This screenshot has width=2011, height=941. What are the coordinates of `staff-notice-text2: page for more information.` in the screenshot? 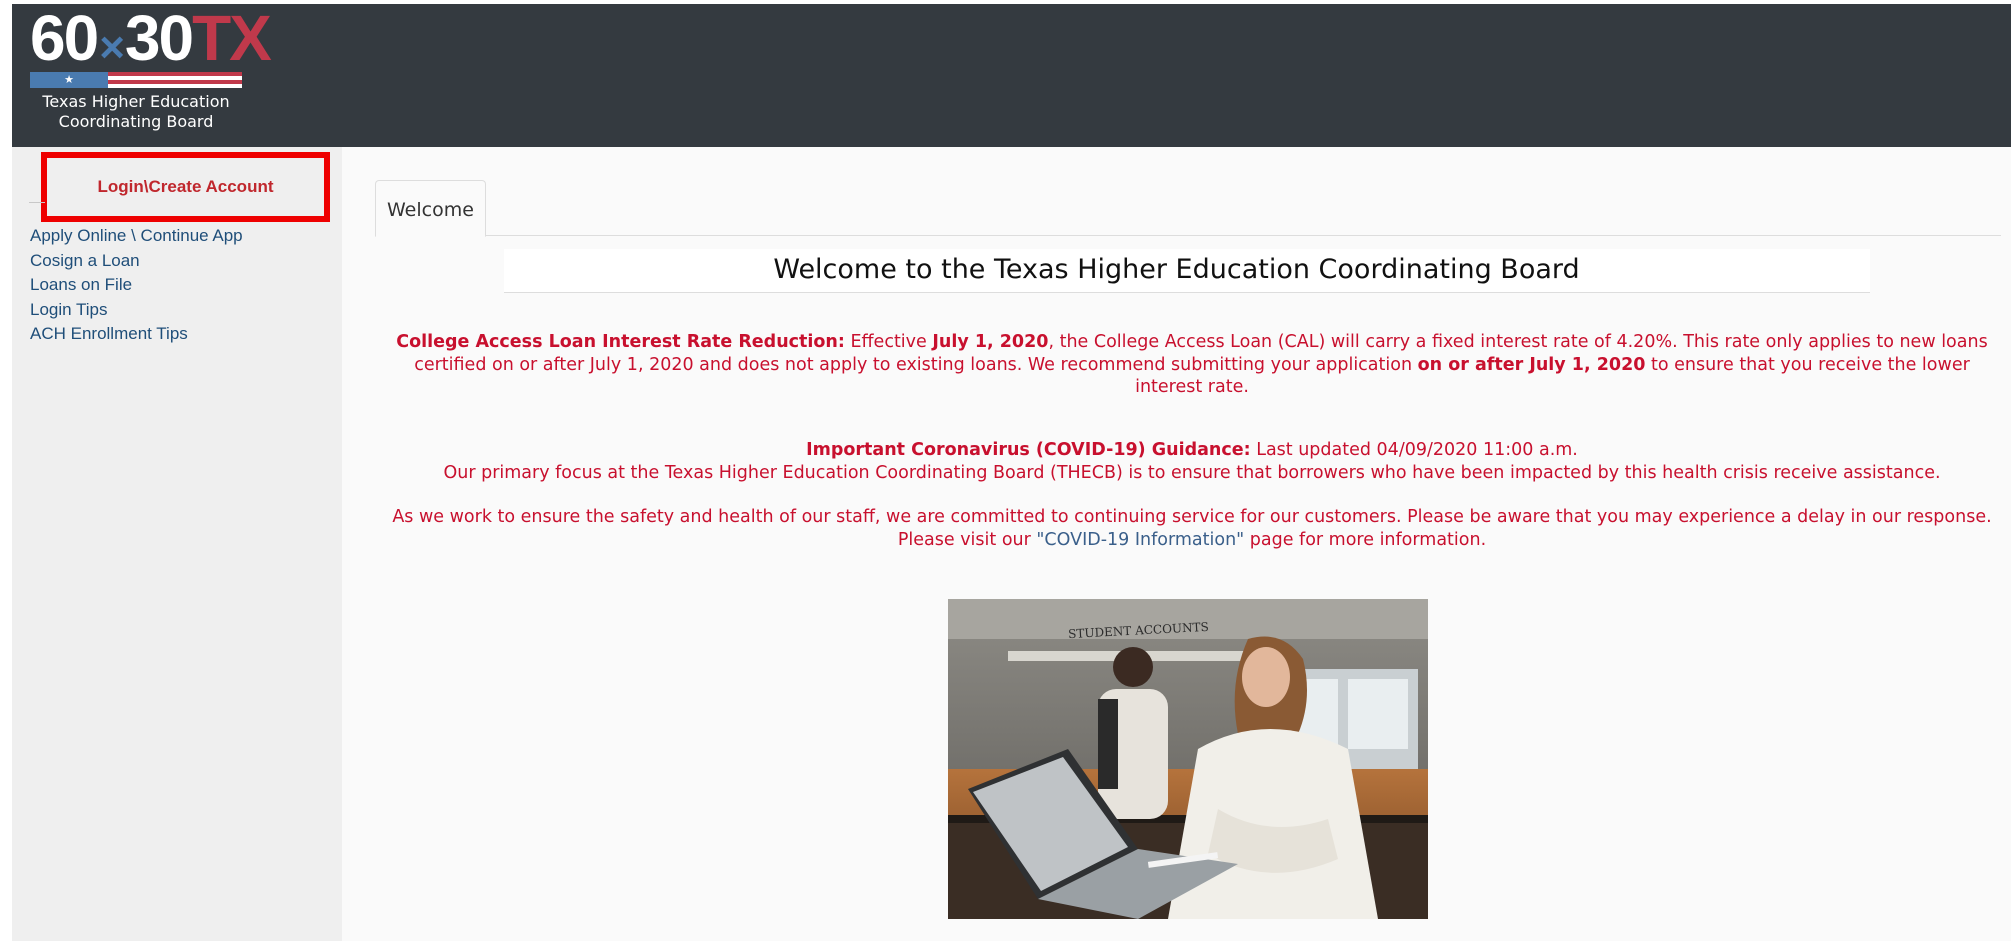 It's located at (1365, 539).